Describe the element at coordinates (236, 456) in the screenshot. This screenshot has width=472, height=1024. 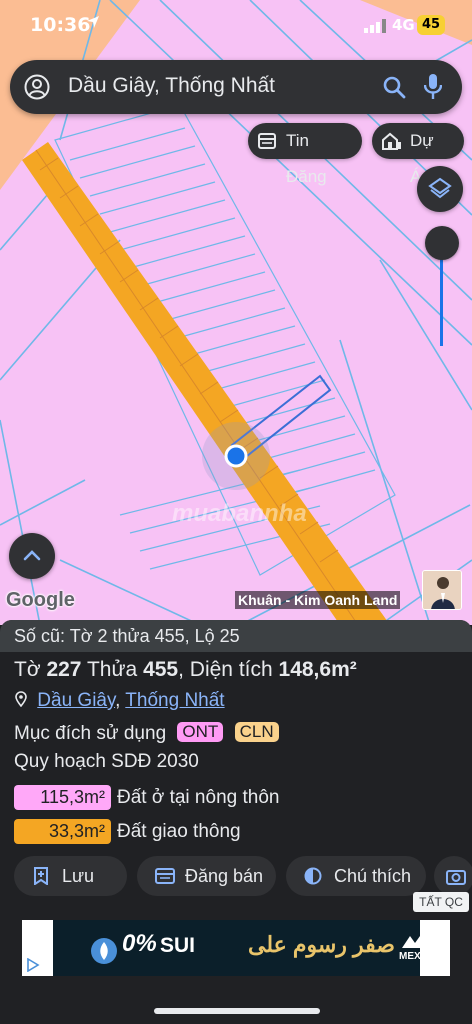
I see `current-location-dot` at that location.